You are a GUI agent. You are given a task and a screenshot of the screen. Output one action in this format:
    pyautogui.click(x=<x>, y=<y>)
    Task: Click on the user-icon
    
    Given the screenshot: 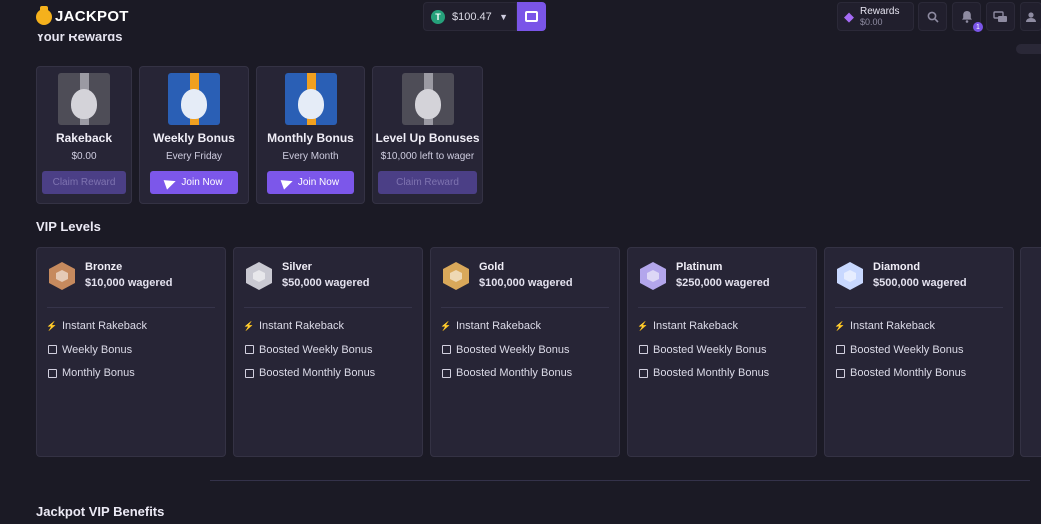 What is the action you would take?
    pyautogui.click(x=1031, y=16)
    